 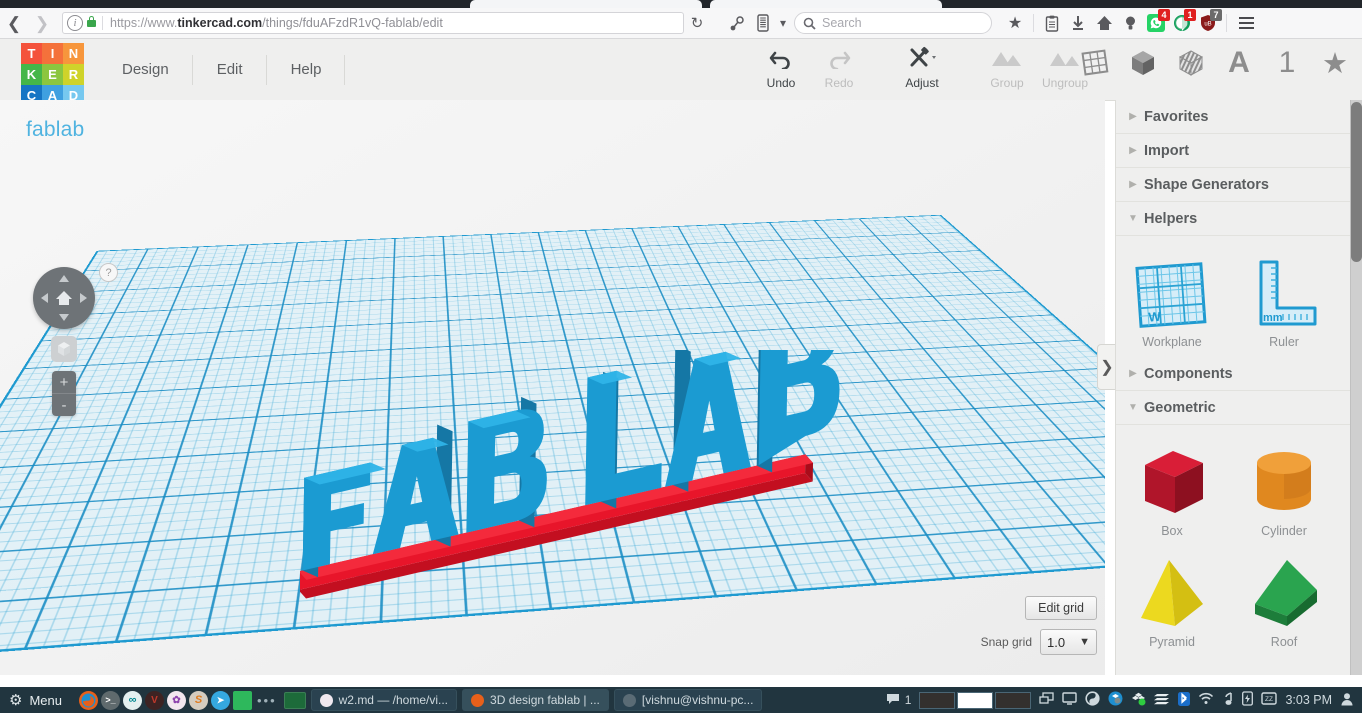 I want to click on back-arrow-icon: ❮, so click(x=14, y=23).